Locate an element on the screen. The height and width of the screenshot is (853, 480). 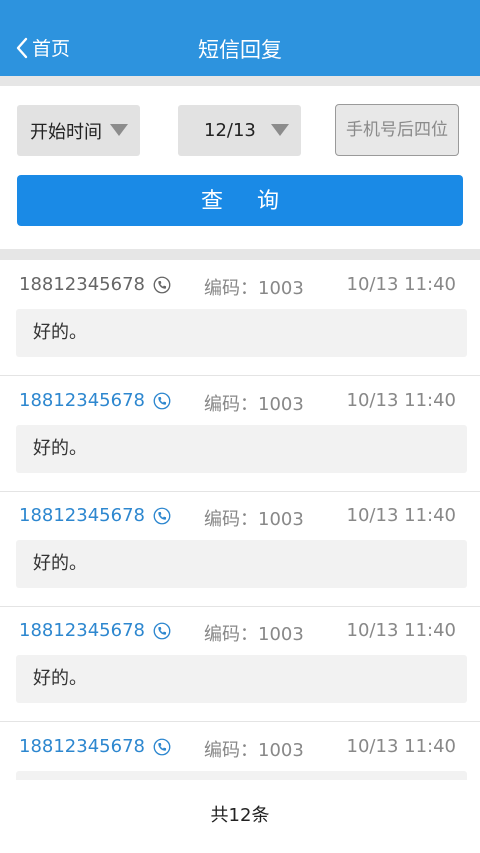
start-time-dropdown: 开始时间 is located at coordinates (78, 130).